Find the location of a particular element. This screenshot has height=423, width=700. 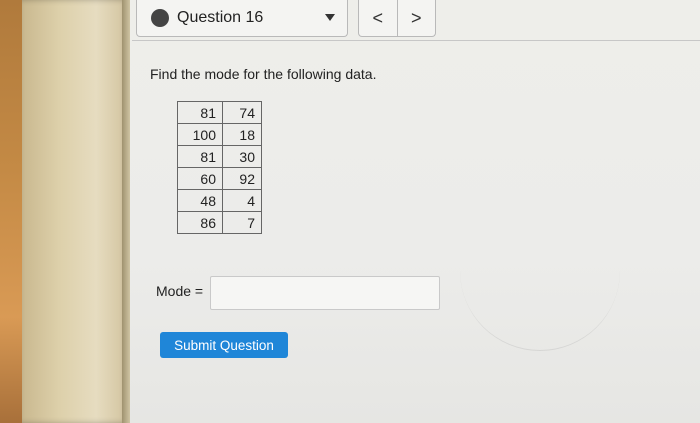

table-row: 81 30 is located at coordinates (219, 156).